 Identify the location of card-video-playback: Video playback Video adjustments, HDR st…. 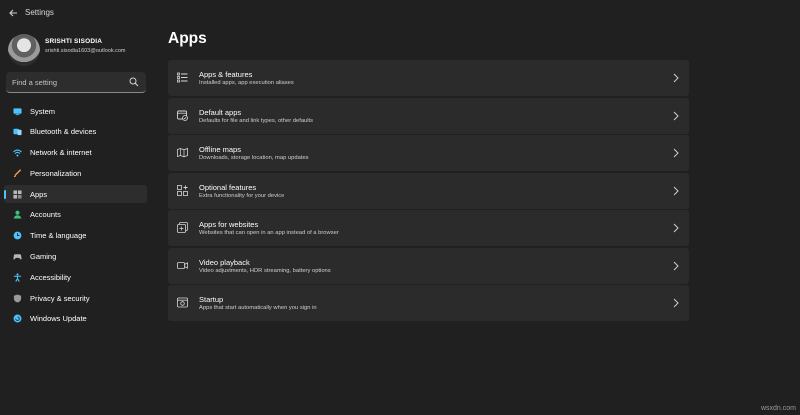
(428, 265).